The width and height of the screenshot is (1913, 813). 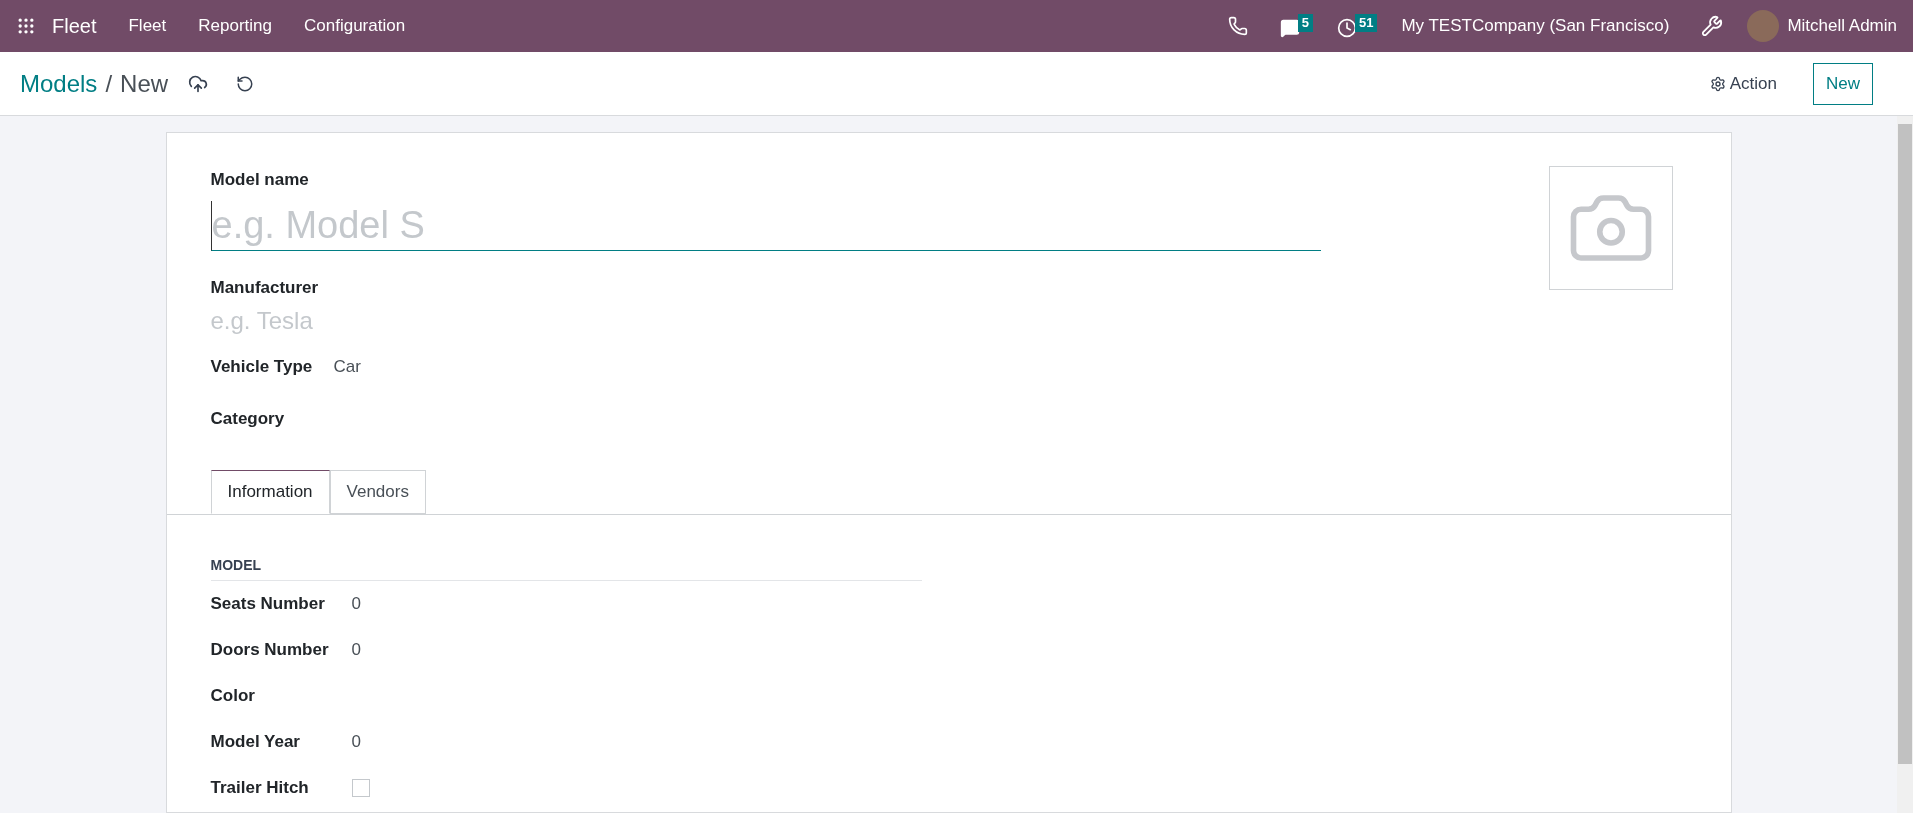 What do you see at coordinates (265, 287) in the screenshot?
I see `field-label: Manufacturer` at bounding box center [265, 287].